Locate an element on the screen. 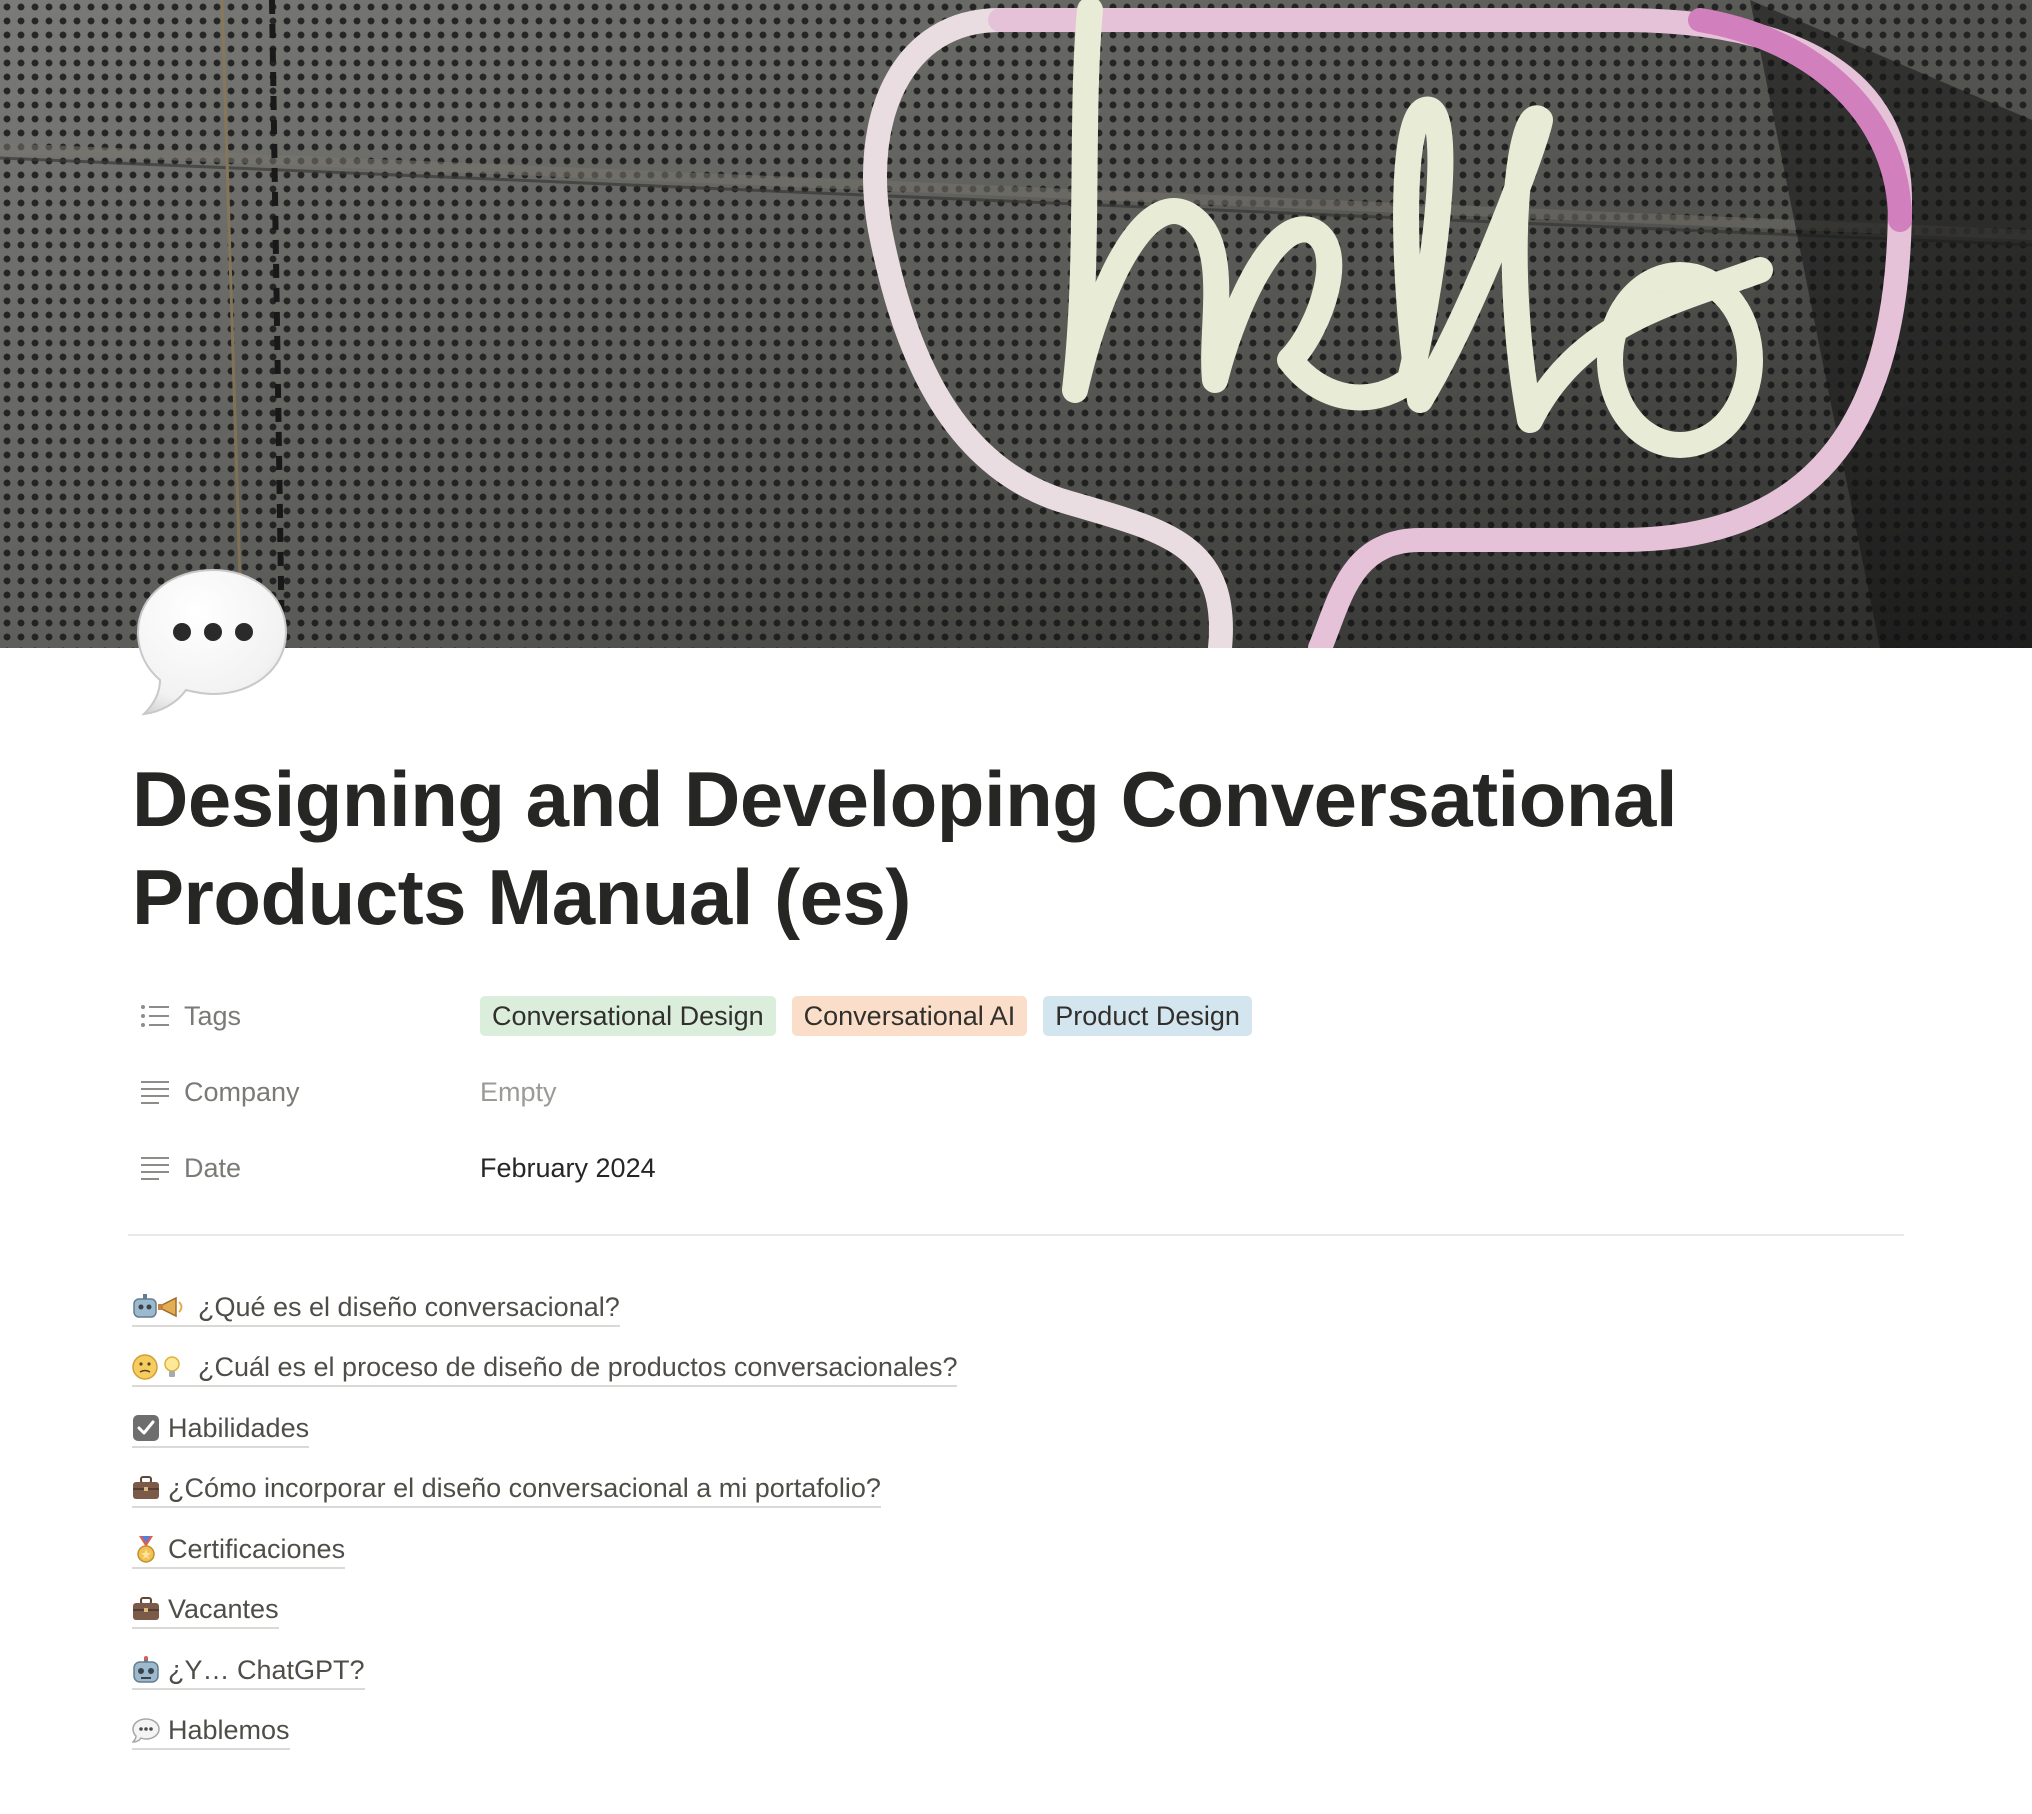 The height and width of the screenshot is (1814, 2032). link-label: Habilidades is located at coordinates (239, 1427).